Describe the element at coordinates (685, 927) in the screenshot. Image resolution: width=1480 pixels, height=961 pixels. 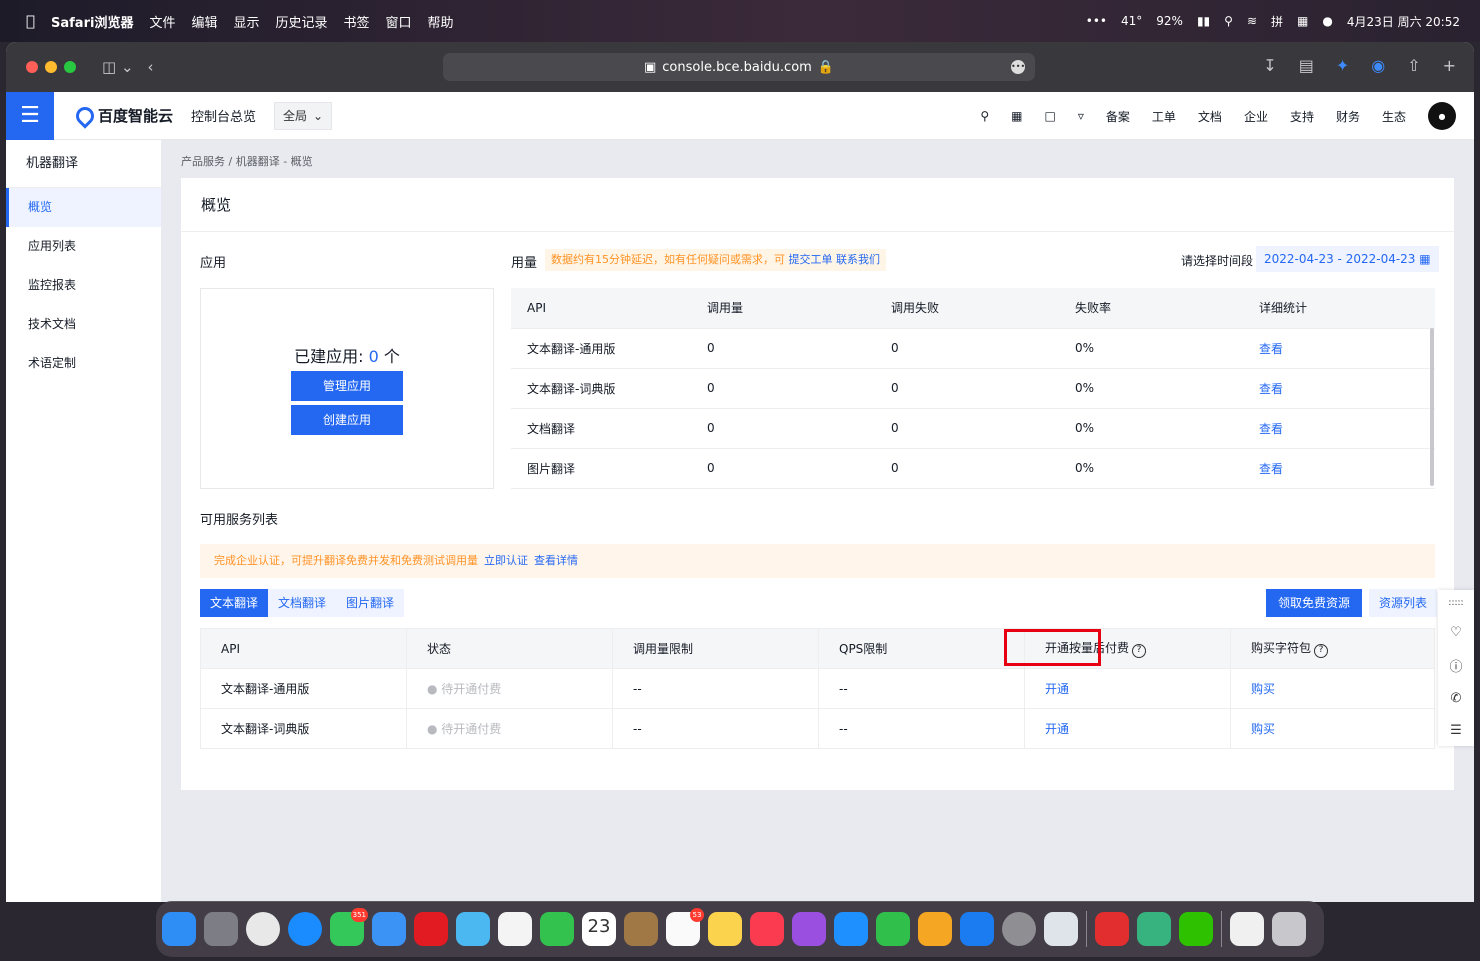
I see `reminders-icon: 53` at that location.